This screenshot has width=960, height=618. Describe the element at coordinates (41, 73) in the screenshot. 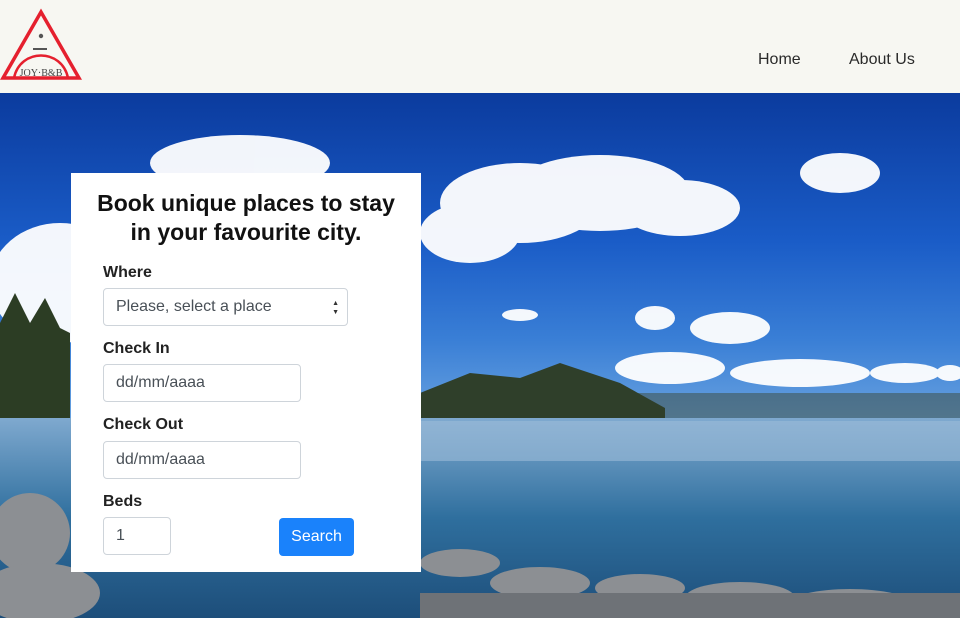

I see `logo-text: JOY·B&B` at that location.